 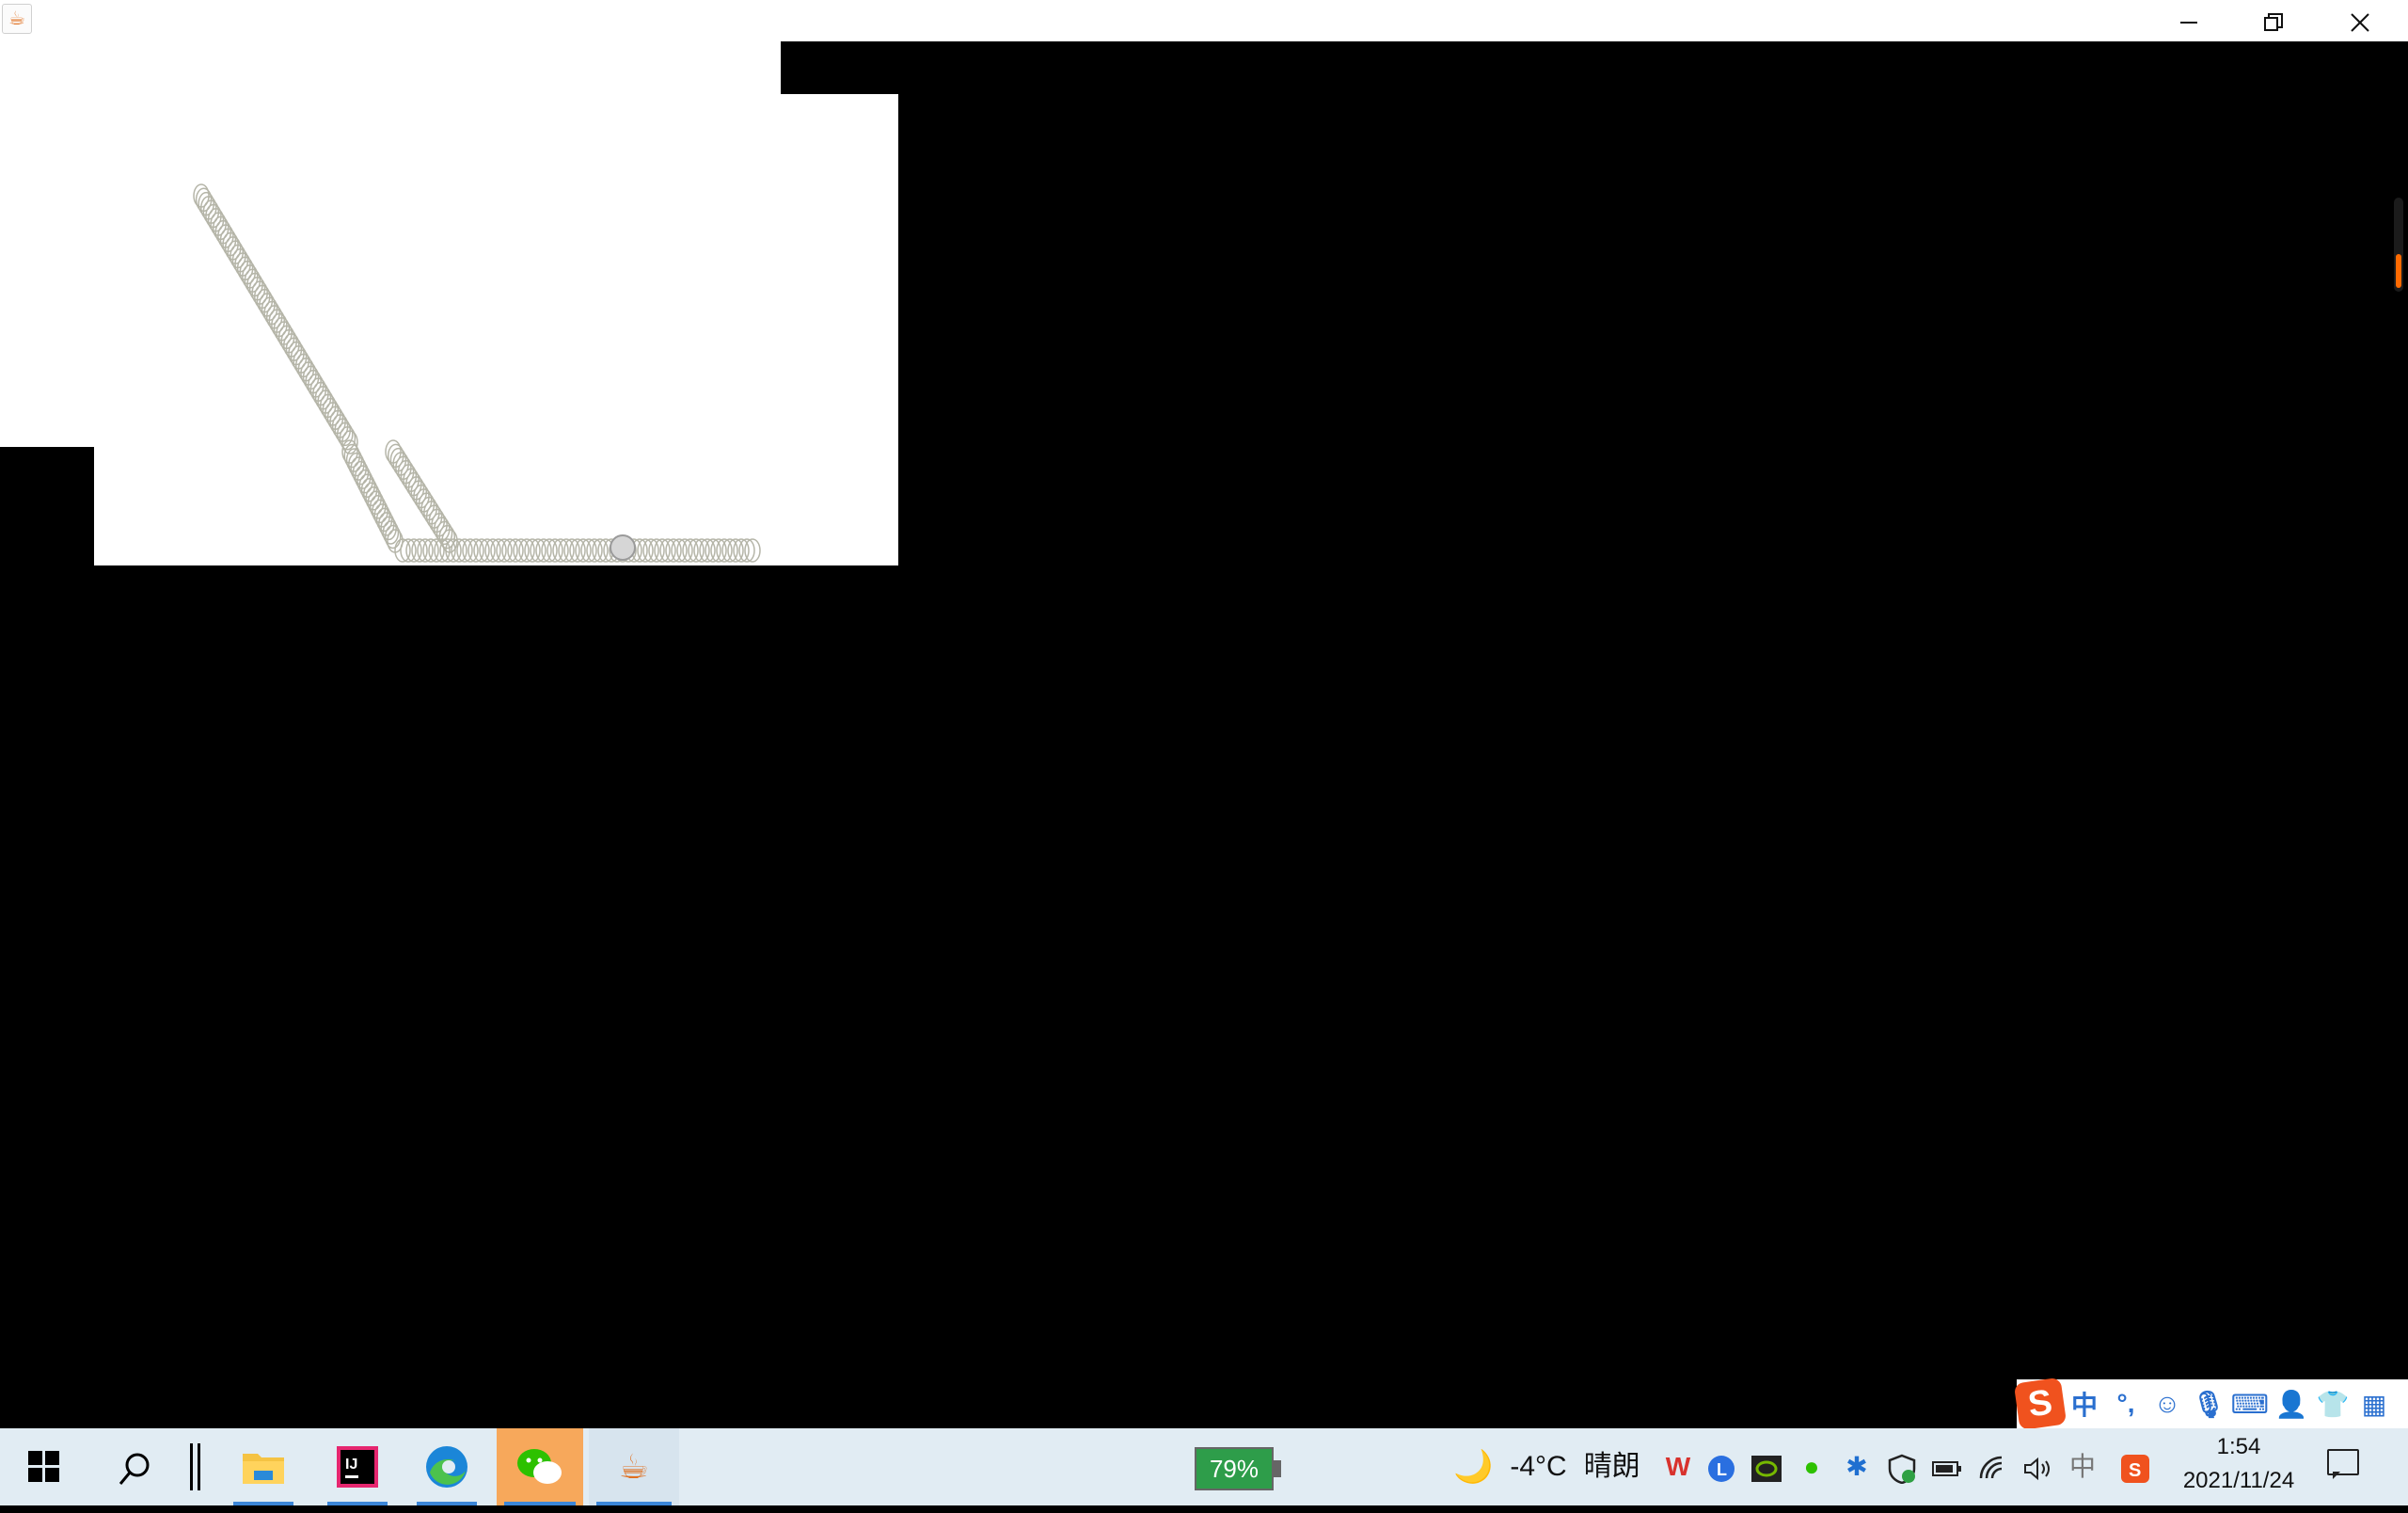 I want to click on sogou-logo: S, so click(x=2040, y=1404).